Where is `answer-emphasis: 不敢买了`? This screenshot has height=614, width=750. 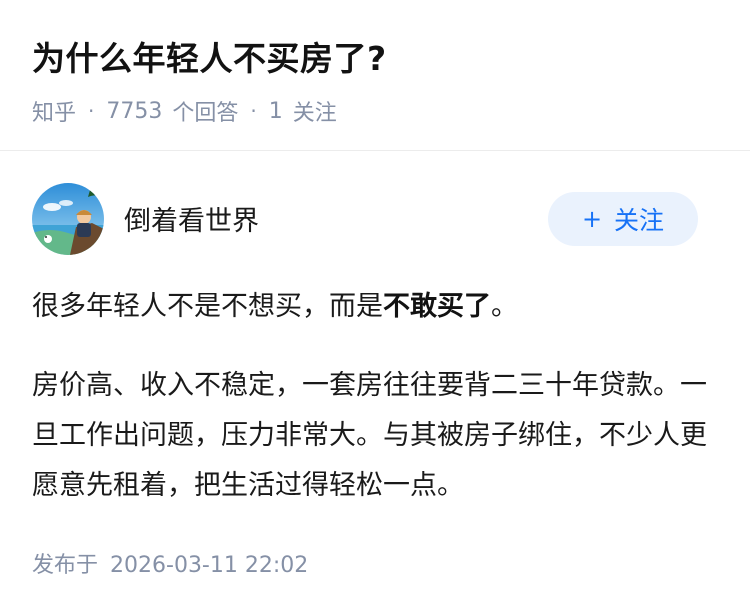
answer-emphasis: 不敢买了 is located at coordinates (437, 306).